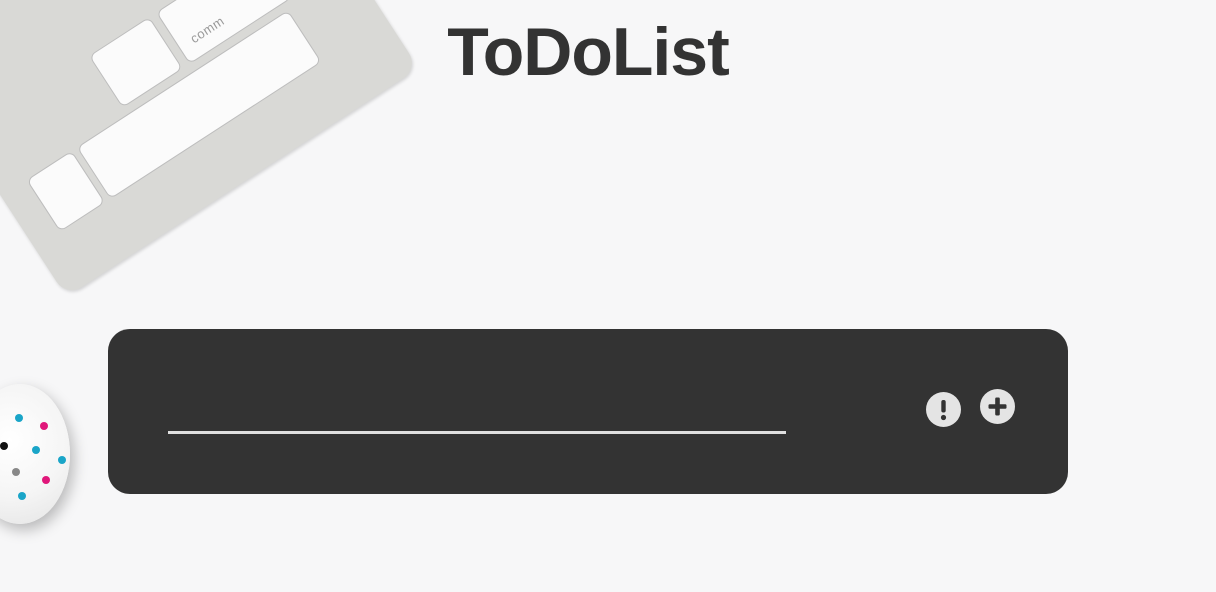  I want to click on app-title: ToDoList, so click(588, 52).